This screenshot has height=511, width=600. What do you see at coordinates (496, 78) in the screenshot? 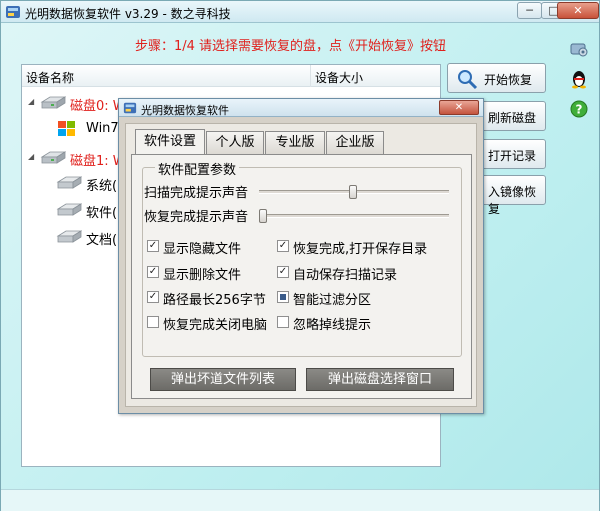
I see `start-recovery-button: 开始恢复` at bounding box center [496, 78].